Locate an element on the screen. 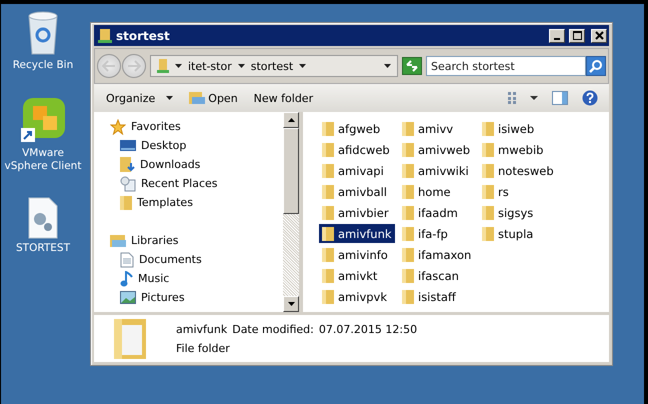 This screenshot has width=648, height=404. desktop-icon is located at coordinates (128, 145).